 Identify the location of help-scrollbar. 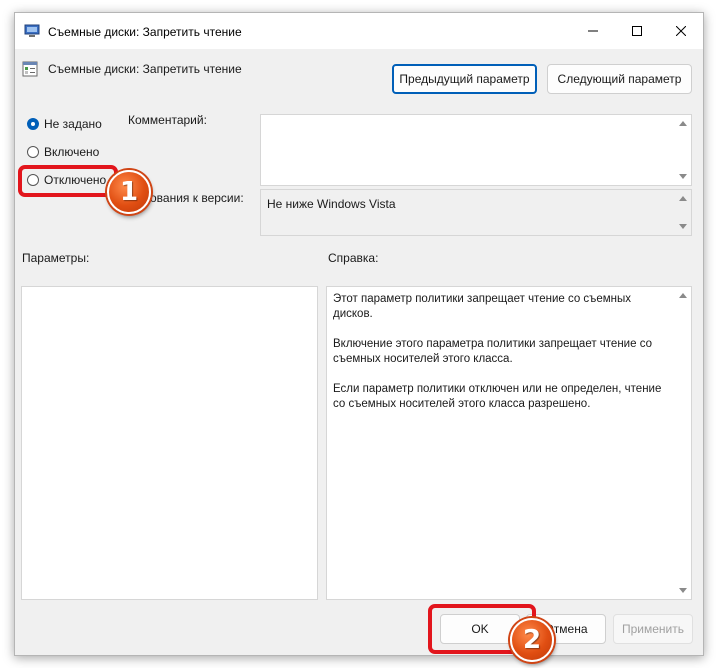
(683, 443).